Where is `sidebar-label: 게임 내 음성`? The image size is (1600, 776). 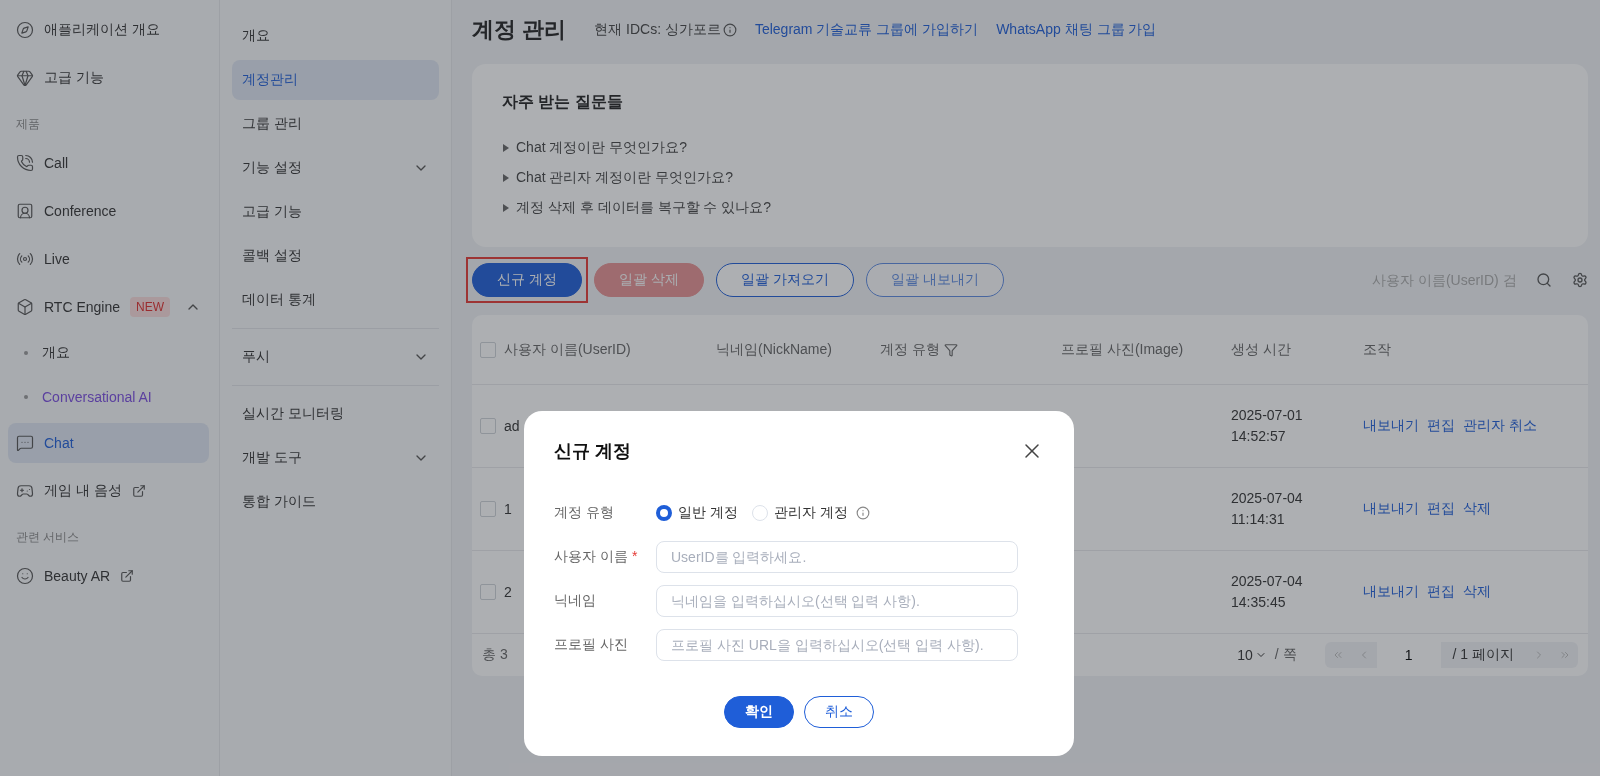
sidebar-label: 게임 내 음성 is located at coordinates (83, 491).